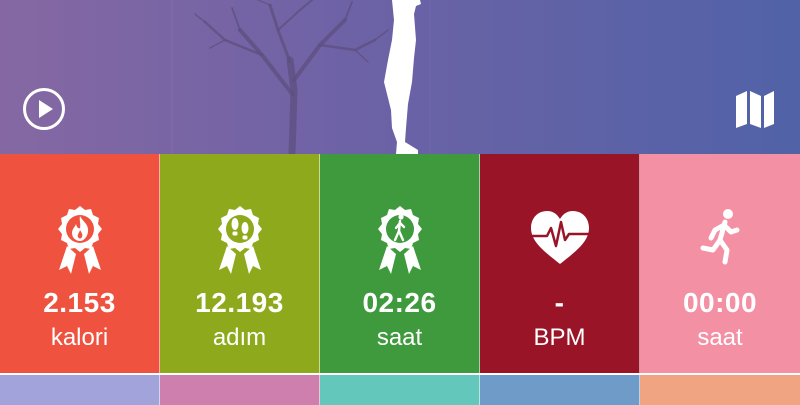 This screenshot has height=405, width=800. What do you see at coordinates (399, 302) in the screenshot?
I see `walking-time-value: 02:26` at bounding box center [399, 302].